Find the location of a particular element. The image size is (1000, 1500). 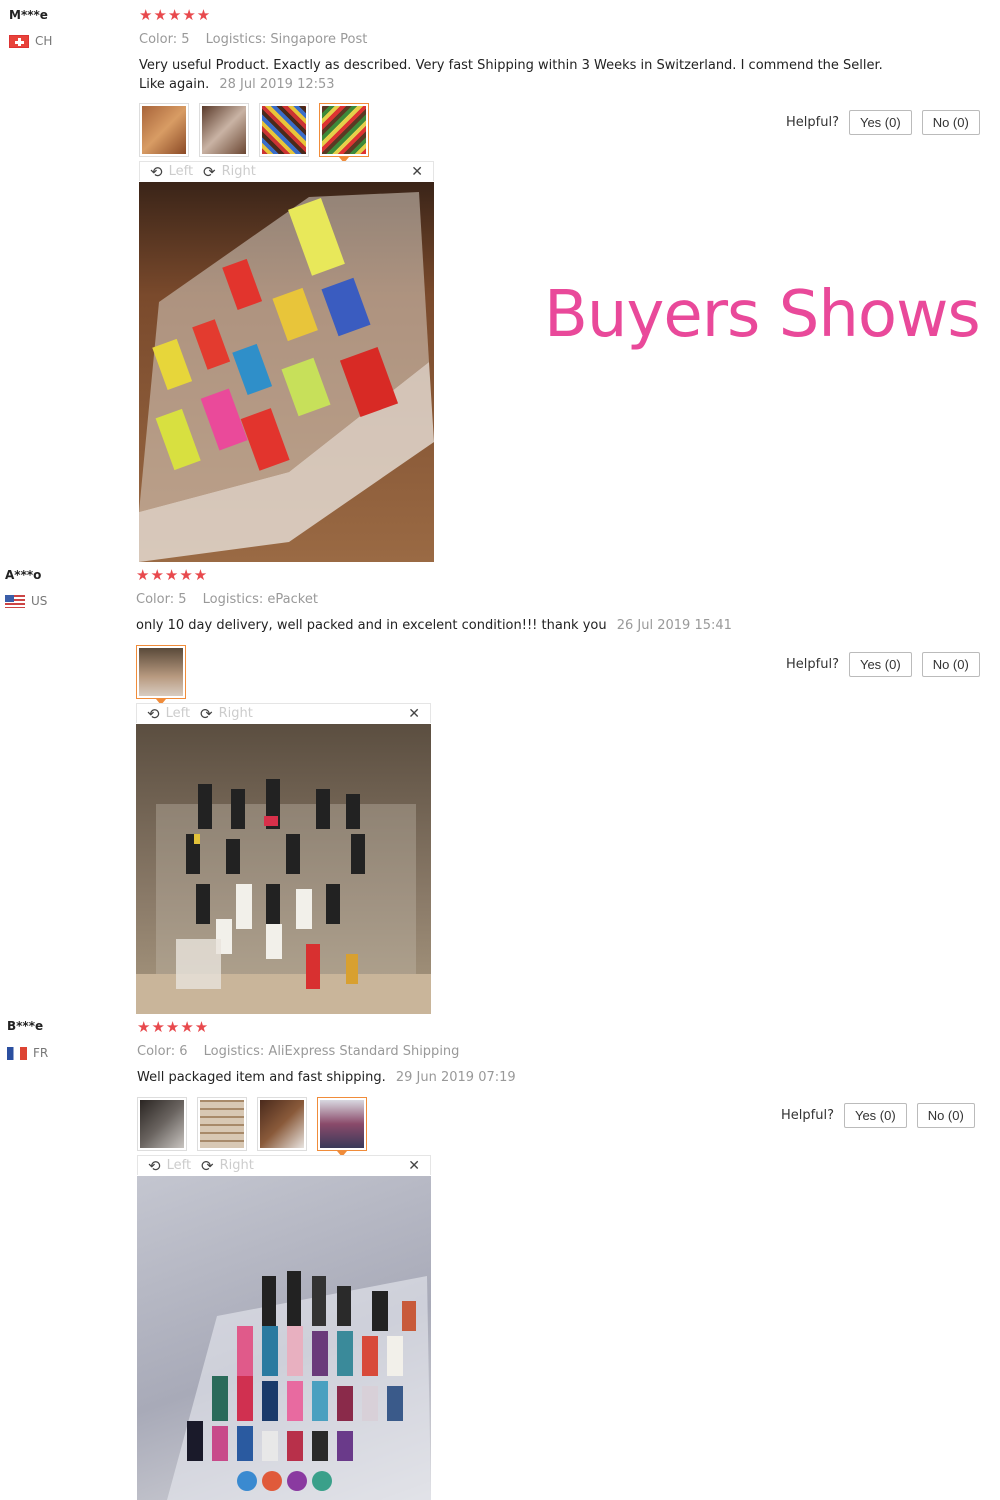

color-value: 6 is located at coordinates (183, 1051).